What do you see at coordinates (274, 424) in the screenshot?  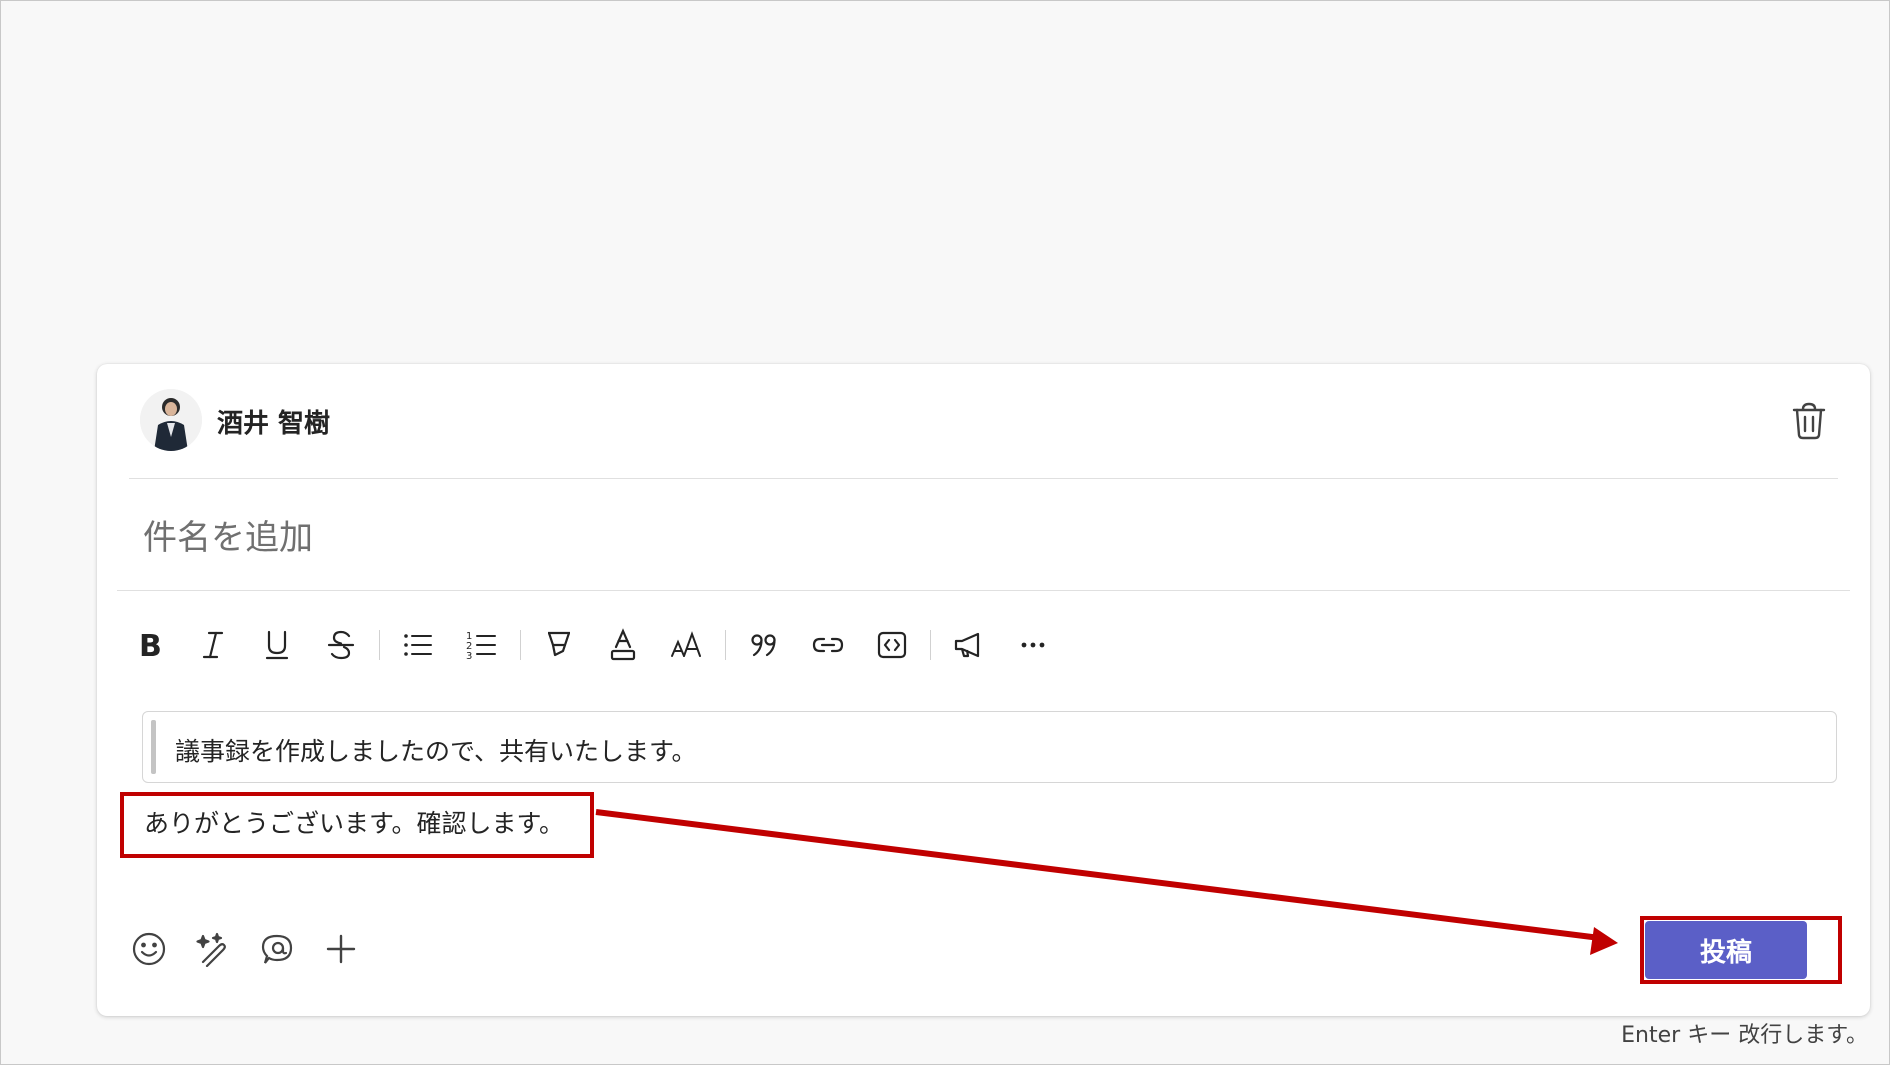 I see `author-name: 酒井 智樹` at bounding box center [274, 424].